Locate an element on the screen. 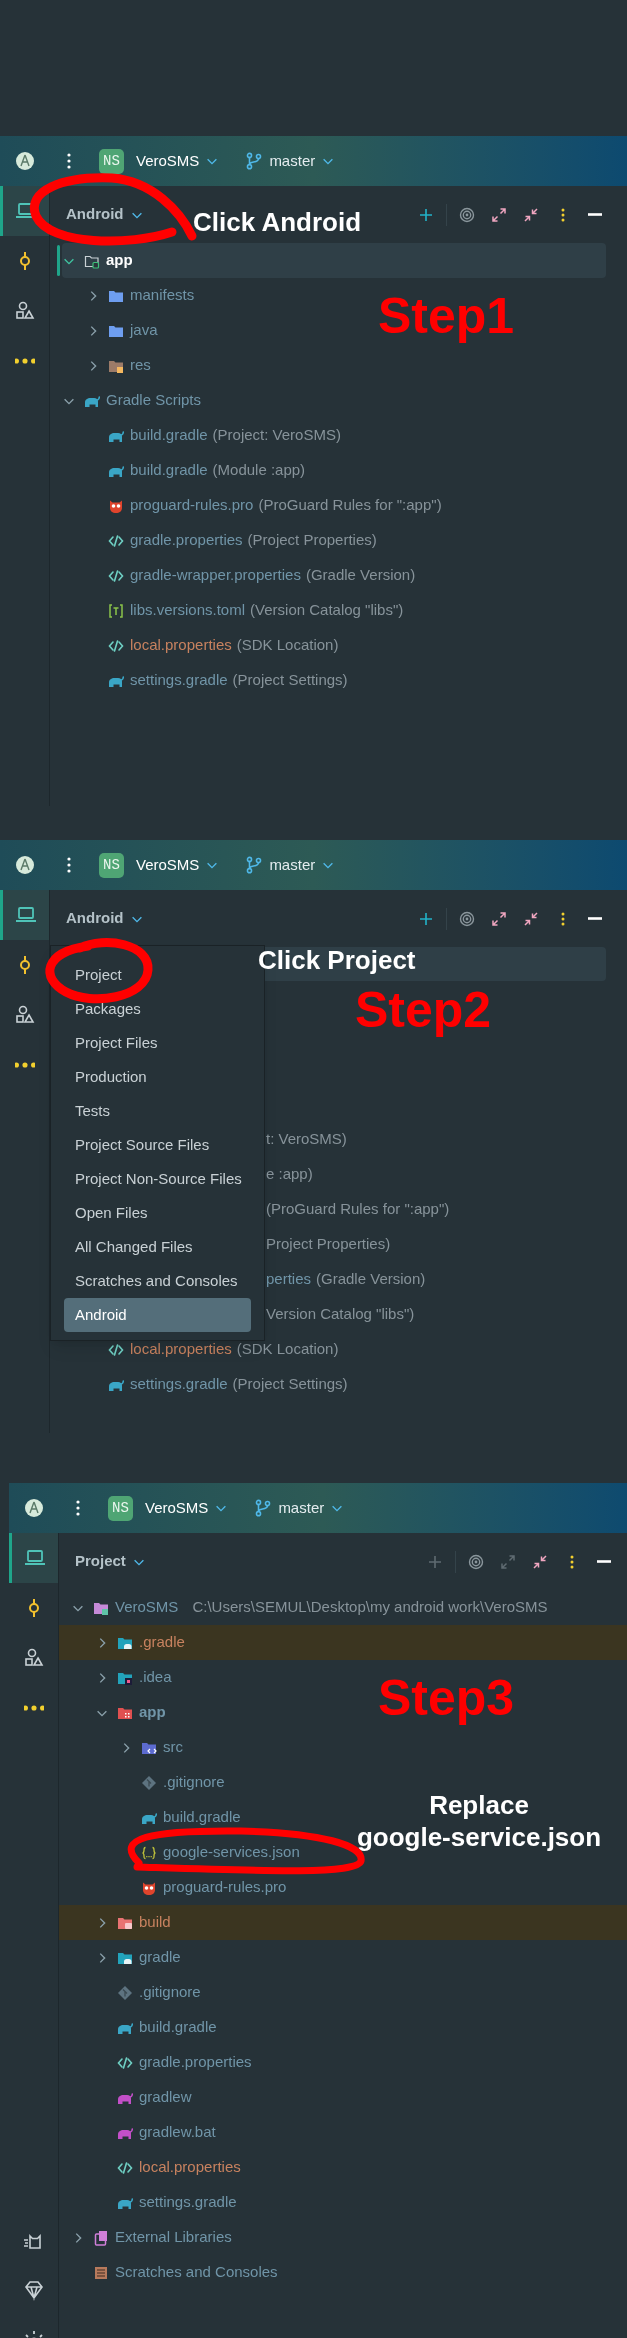 The width and height of the screenshot is (627, 2338). menu-item: Production is located at coordinates (157, 1077).